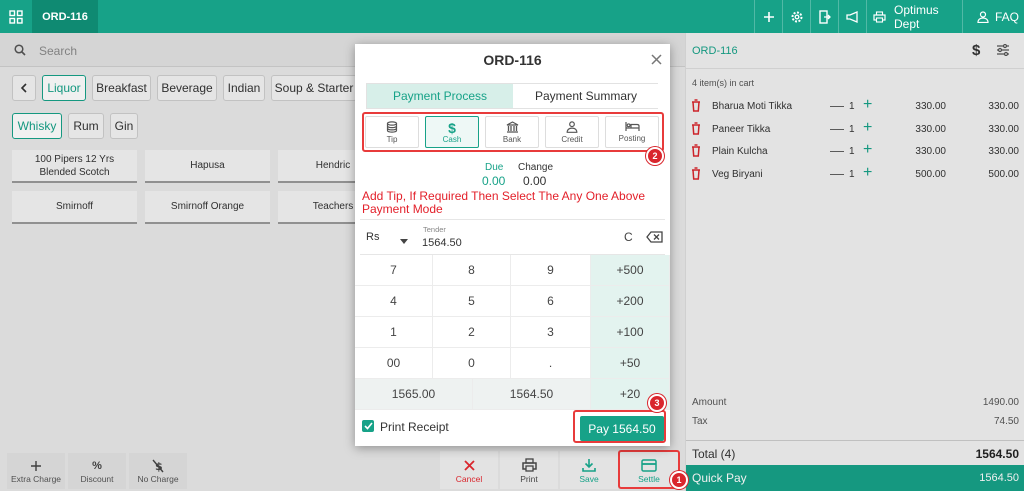 This screenshot has height=491, width=1024. What do you see at coordinates (655, 156) in the screenshot?
I see `step-badge-2: 2` at bounding box center [655, 156].